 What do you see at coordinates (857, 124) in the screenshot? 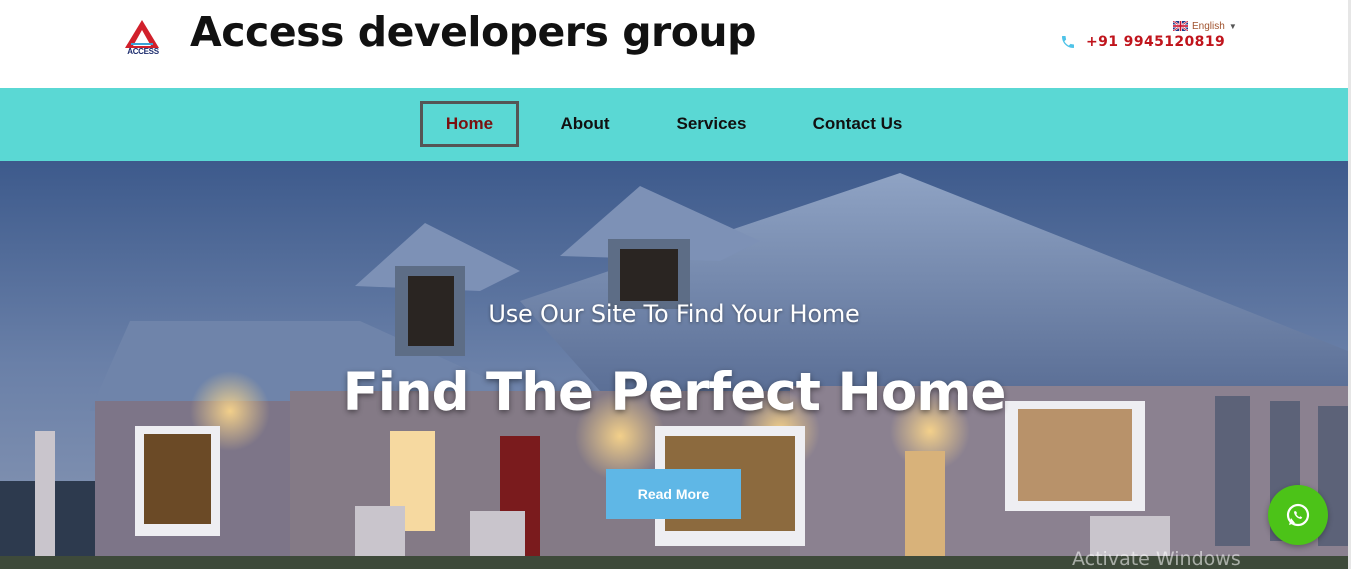
I see `nav-contact-us: Contact Us` at bounding box center [857, 124].